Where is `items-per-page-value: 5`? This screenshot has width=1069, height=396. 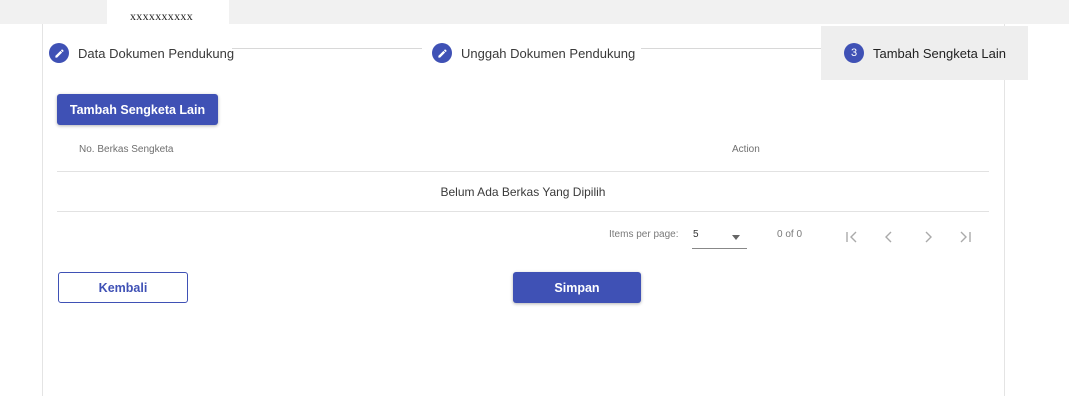
items-per-page-value: 5 is located at coordinates (696, 234).